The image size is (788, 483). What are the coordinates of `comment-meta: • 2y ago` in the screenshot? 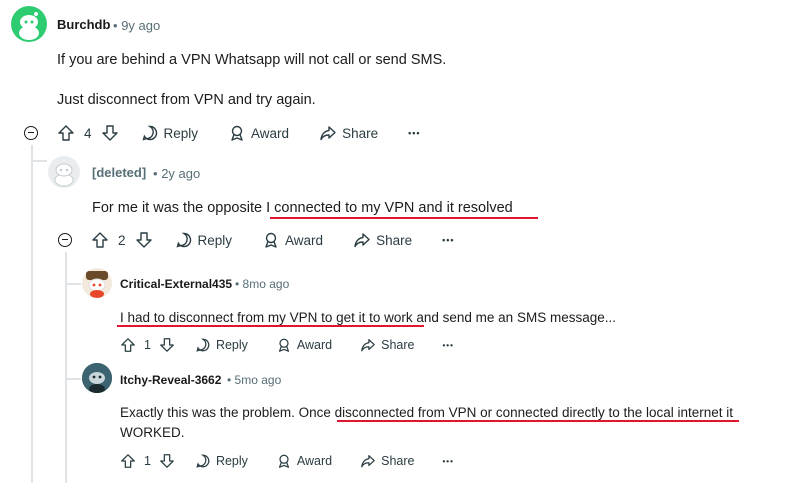 It's located at (176, 173).